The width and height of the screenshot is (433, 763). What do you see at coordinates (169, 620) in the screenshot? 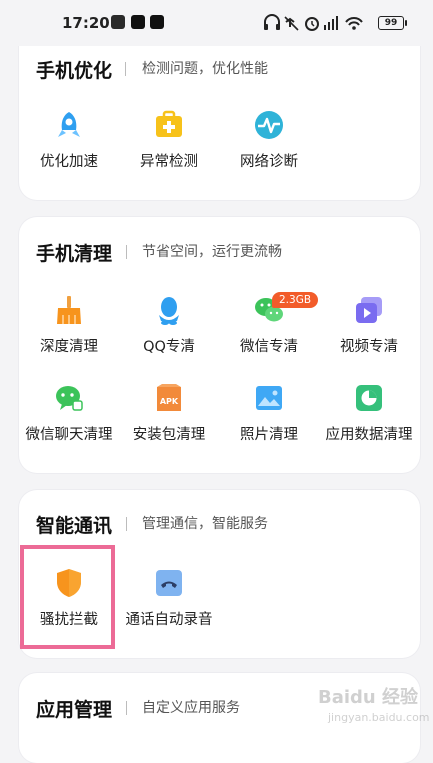
I see `tool-label: 通话自动录音` at bounding box center [169, 620].